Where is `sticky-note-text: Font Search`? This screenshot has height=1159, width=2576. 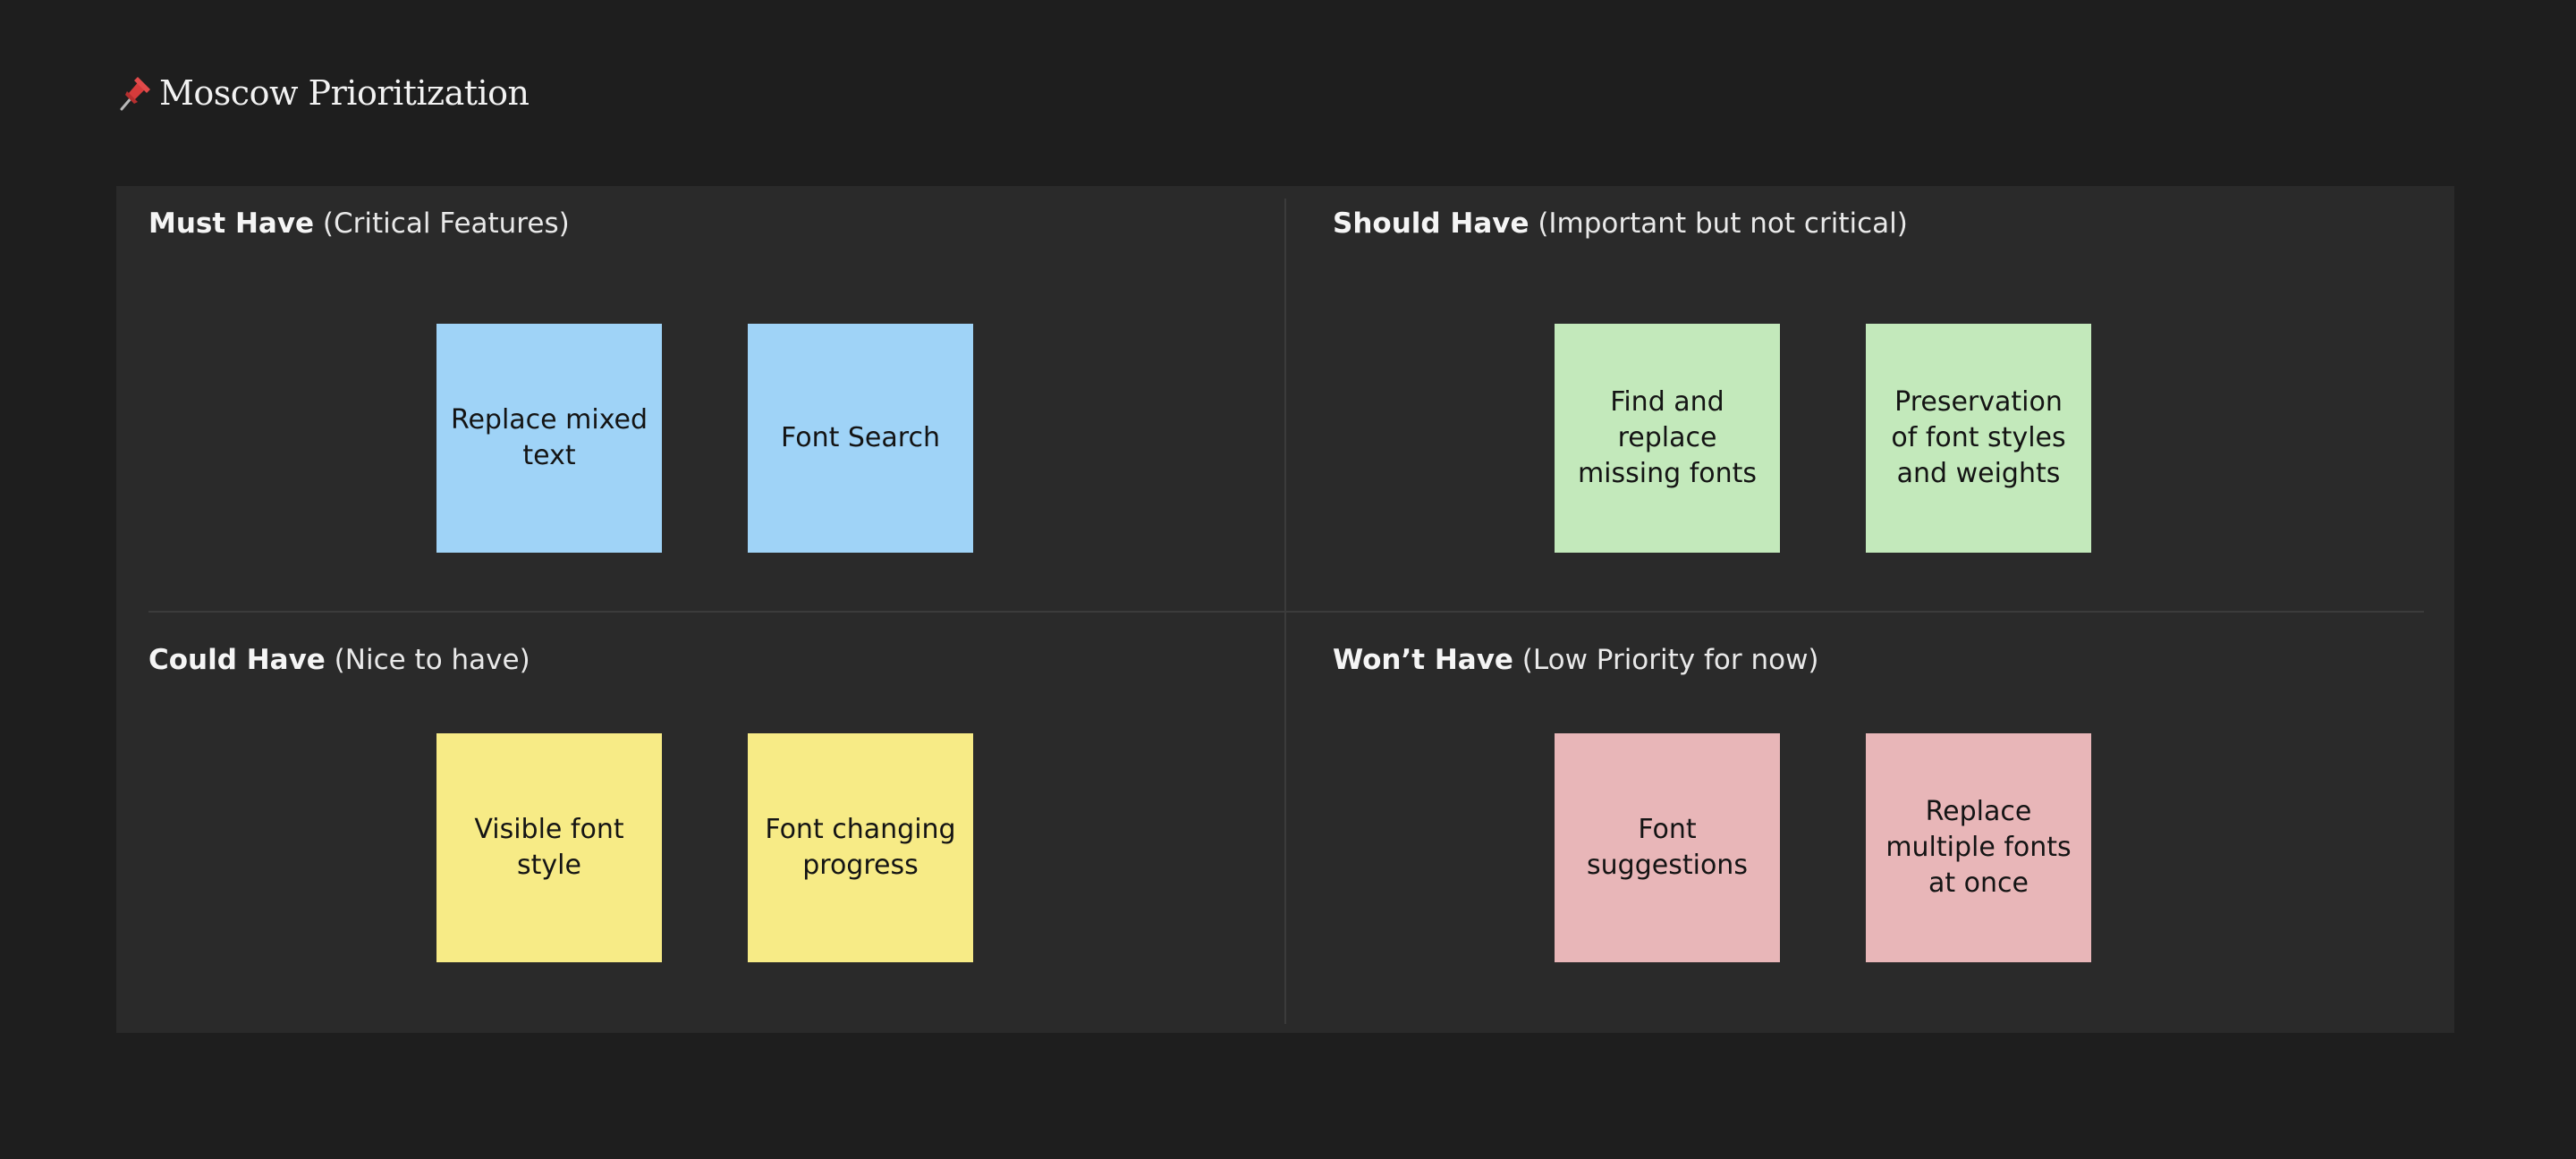
sticky-note-text: Font Search is located at coordinates (860, 437).